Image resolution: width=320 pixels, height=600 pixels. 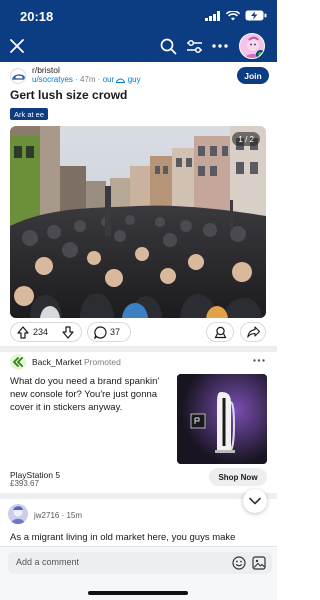 I want to click on award-button, so click(x=220, y=332).